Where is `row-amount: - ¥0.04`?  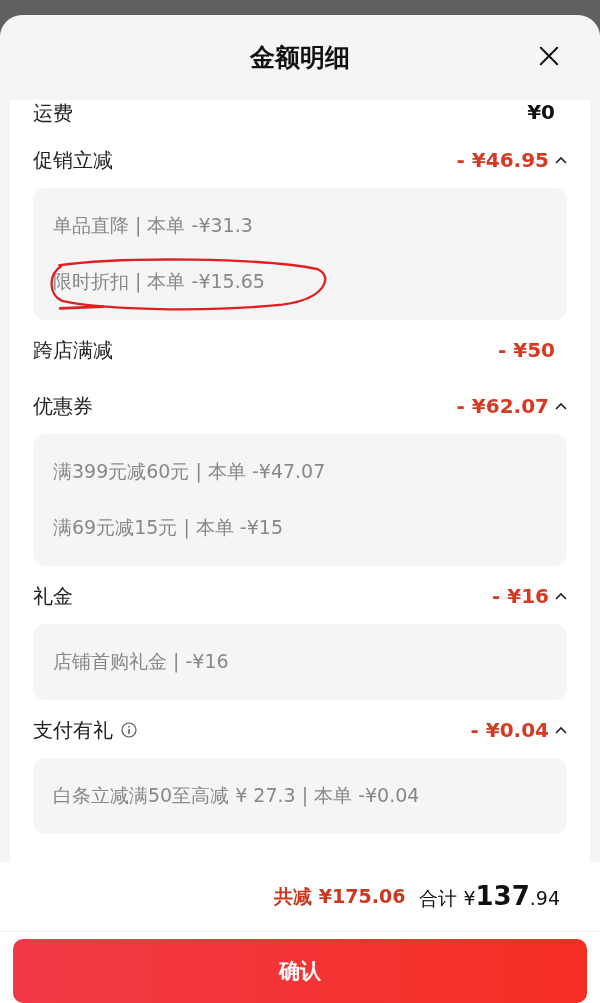
row-amount: - ¥0.04 is located at coordinates (509, 730).